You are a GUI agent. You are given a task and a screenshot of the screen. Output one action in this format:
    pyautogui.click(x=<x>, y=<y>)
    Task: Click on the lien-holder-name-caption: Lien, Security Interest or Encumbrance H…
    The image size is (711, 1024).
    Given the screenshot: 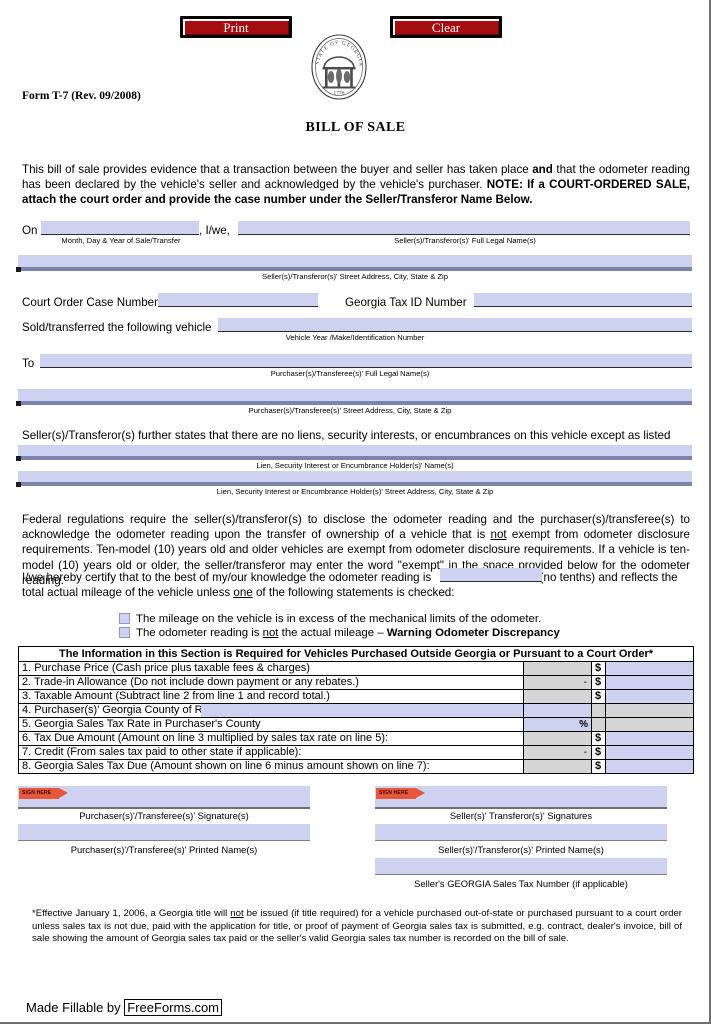 What is the action you would take?
    pyautogui.click(x=355, y=465)
    